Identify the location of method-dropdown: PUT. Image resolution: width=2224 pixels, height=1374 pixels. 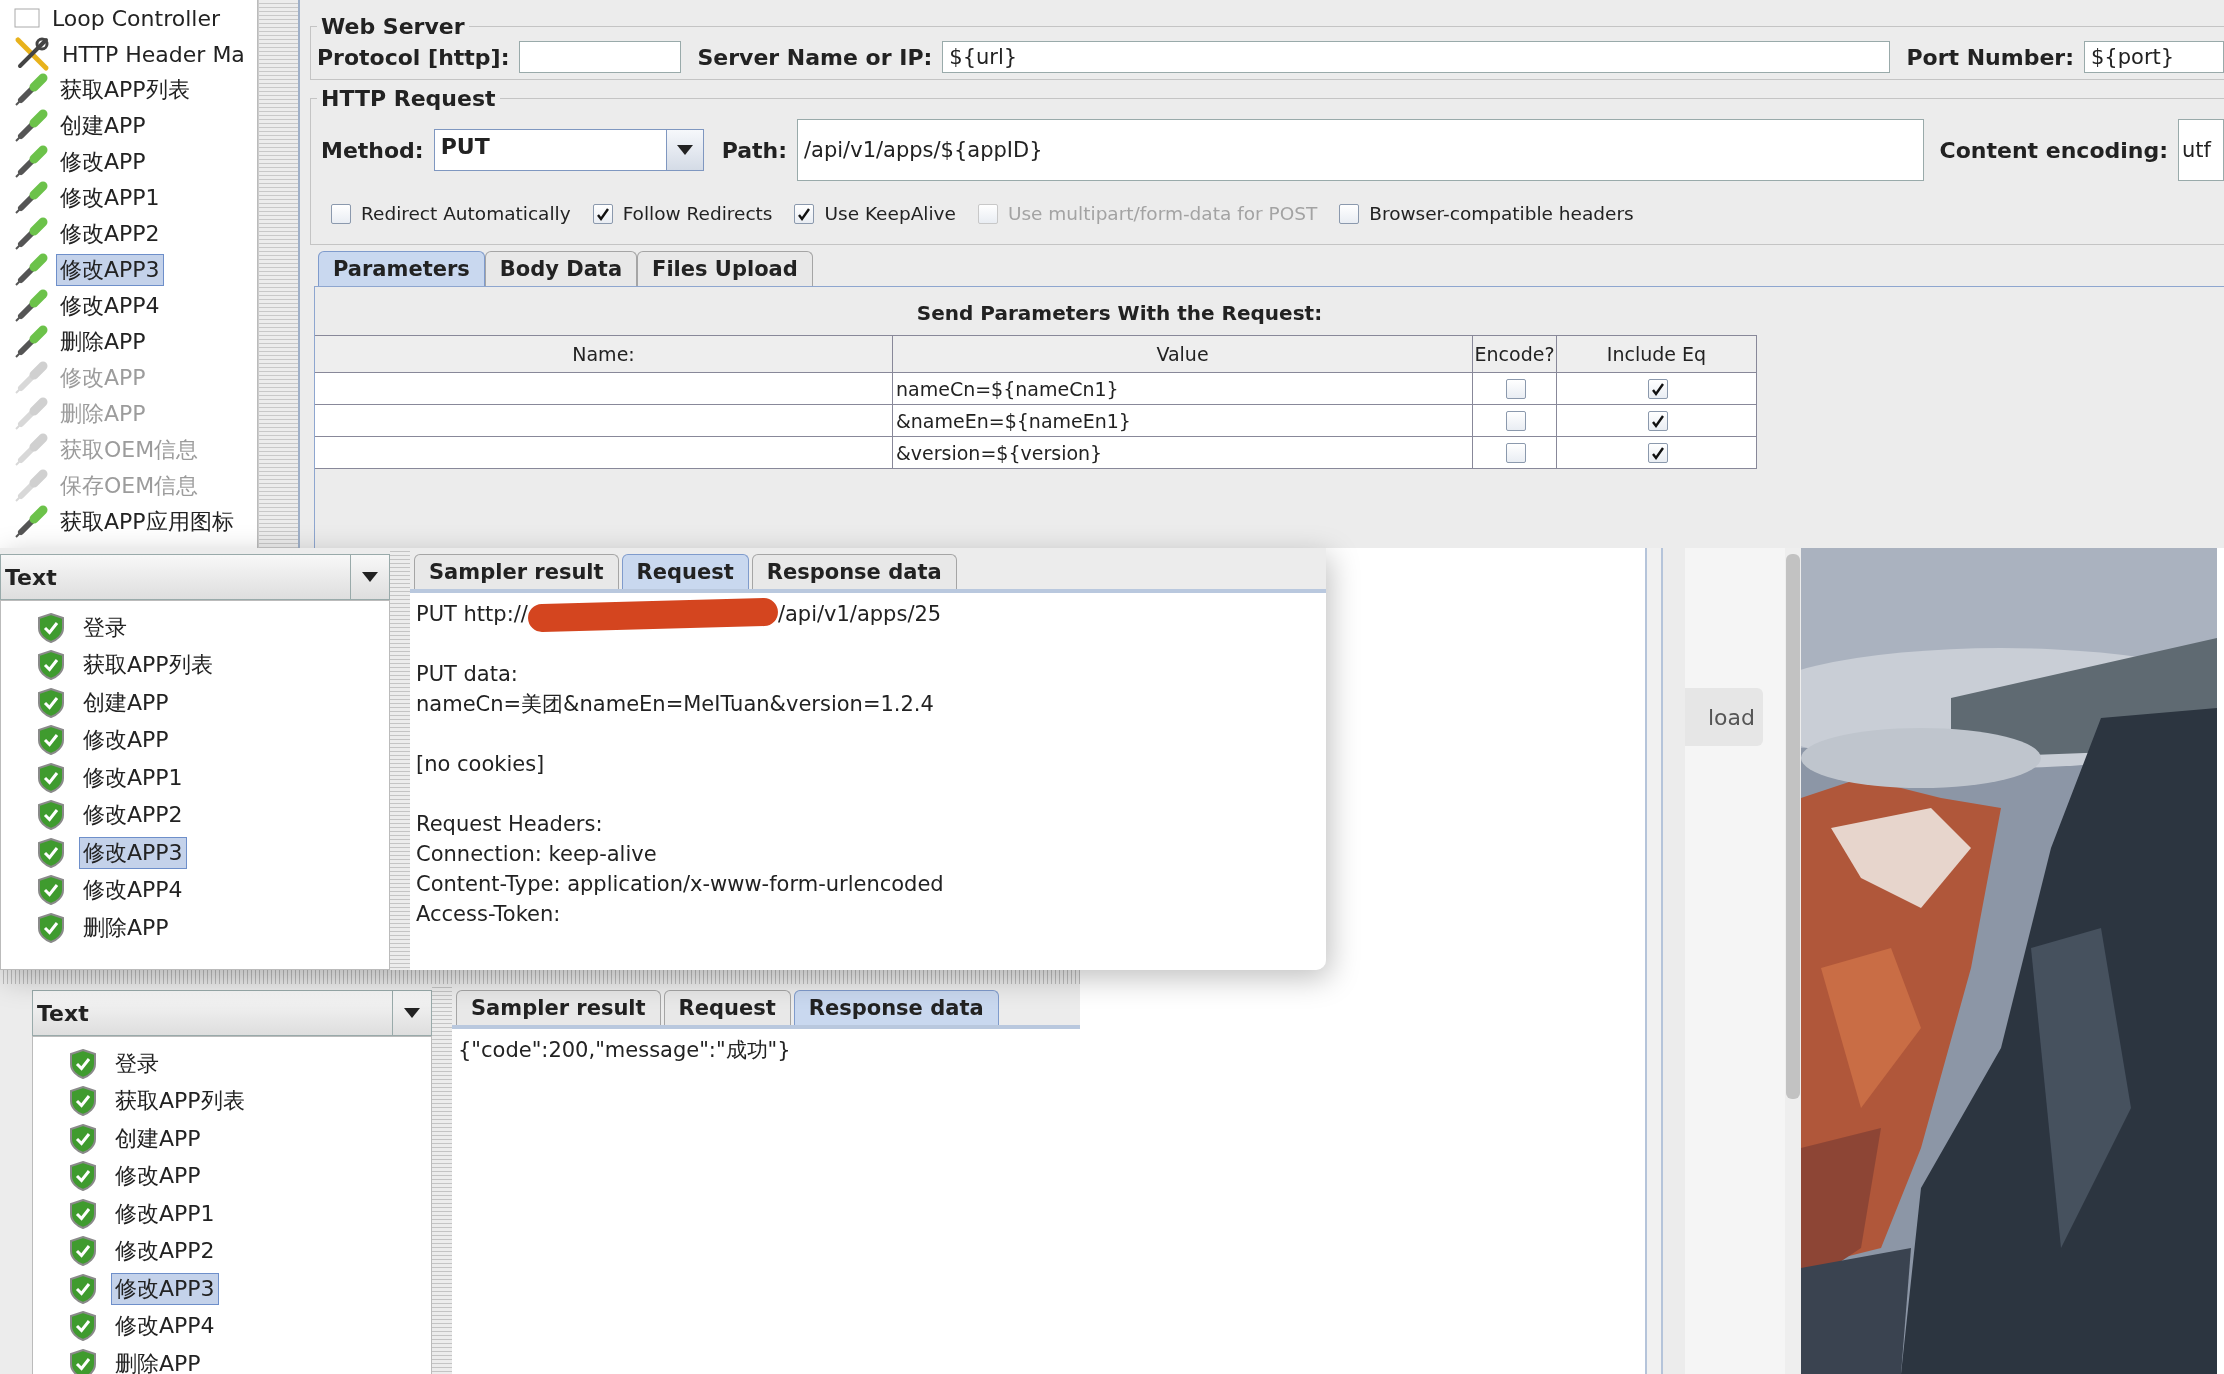
(568, 150).